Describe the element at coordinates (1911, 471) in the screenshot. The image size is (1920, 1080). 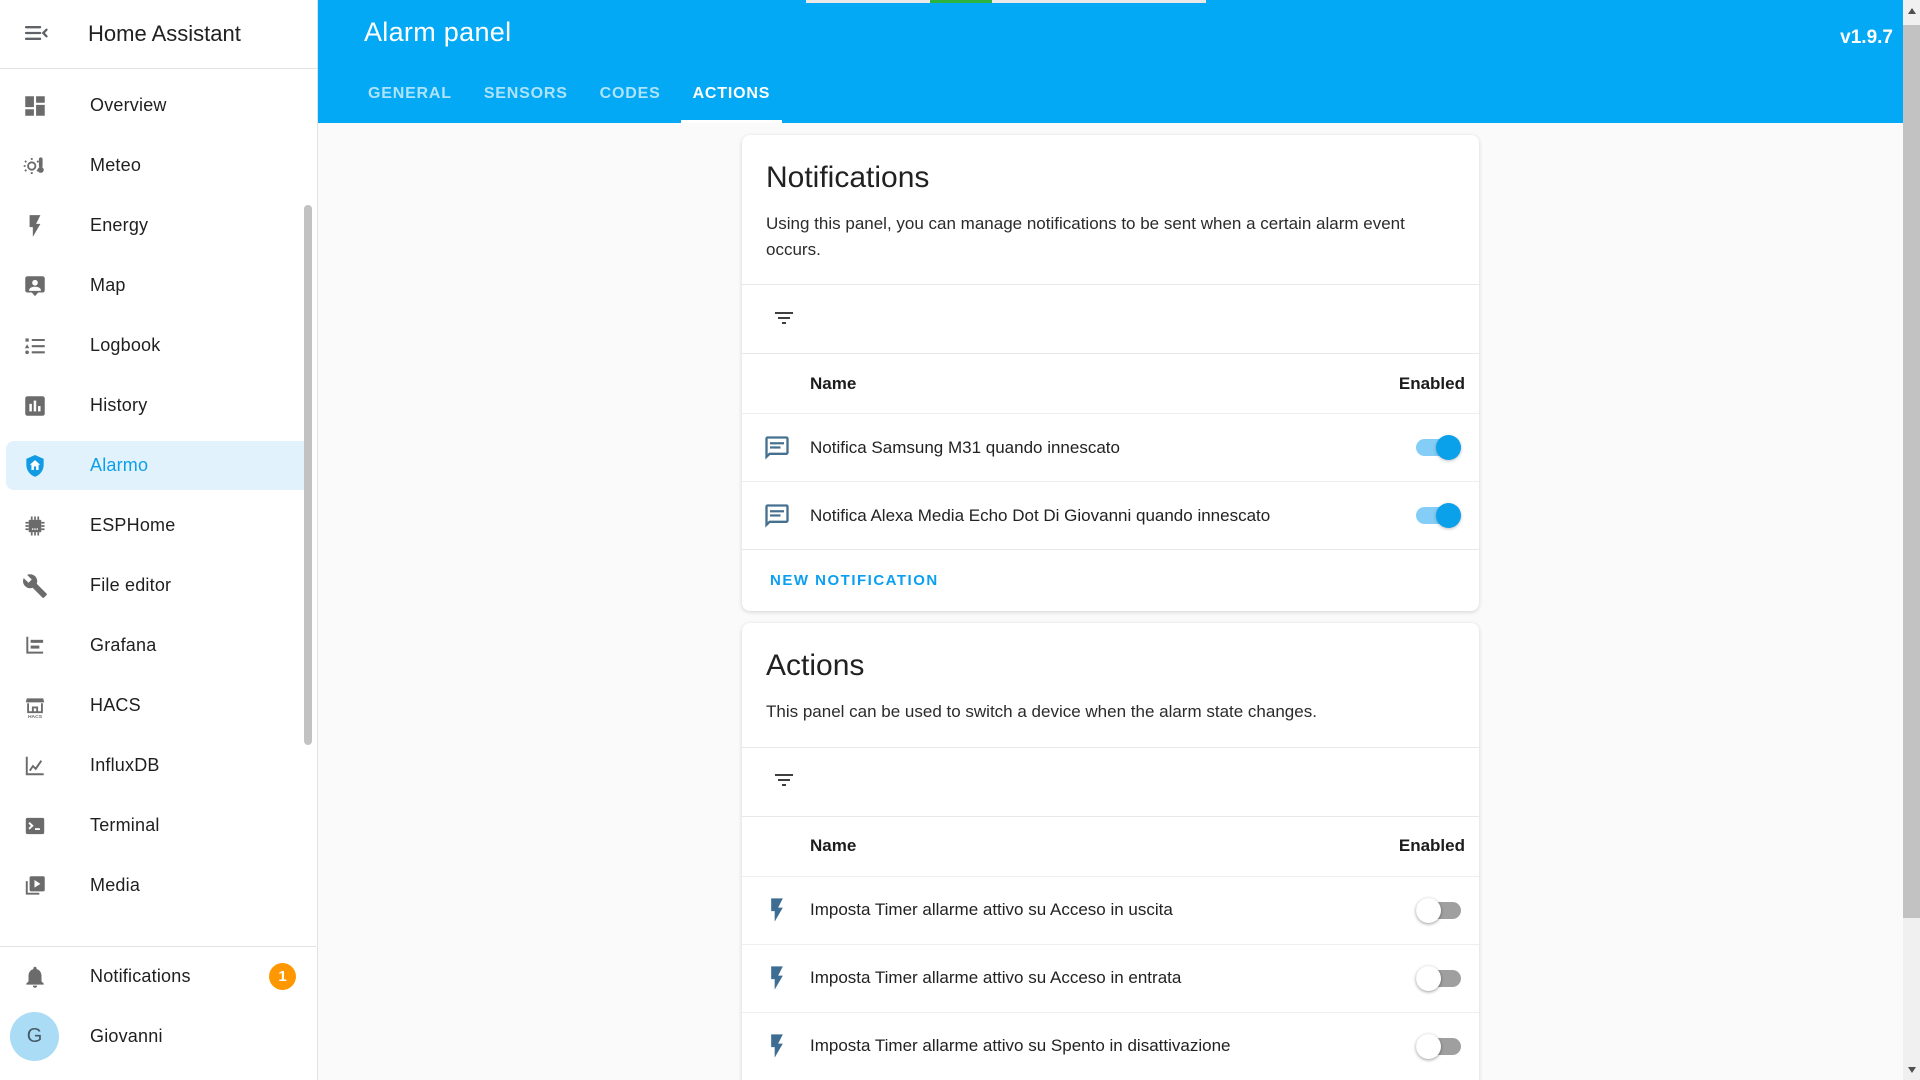
I see `page-scrollbar-thumb` at that location.